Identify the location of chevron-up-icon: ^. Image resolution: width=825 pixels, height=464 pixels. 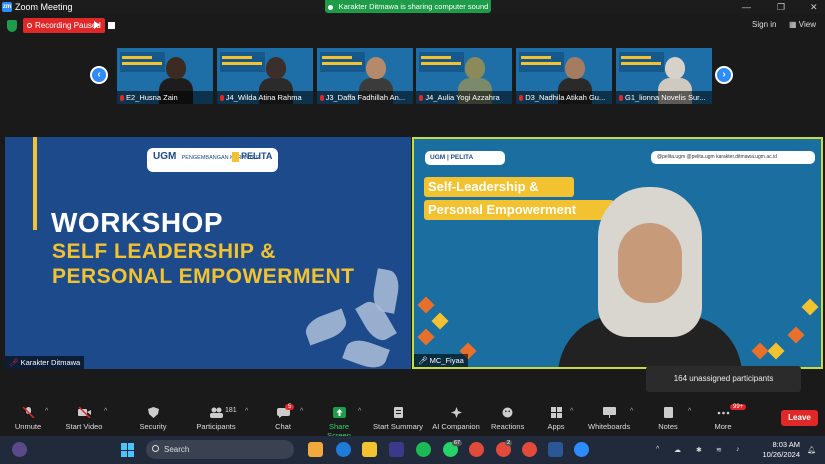
(657, 449).